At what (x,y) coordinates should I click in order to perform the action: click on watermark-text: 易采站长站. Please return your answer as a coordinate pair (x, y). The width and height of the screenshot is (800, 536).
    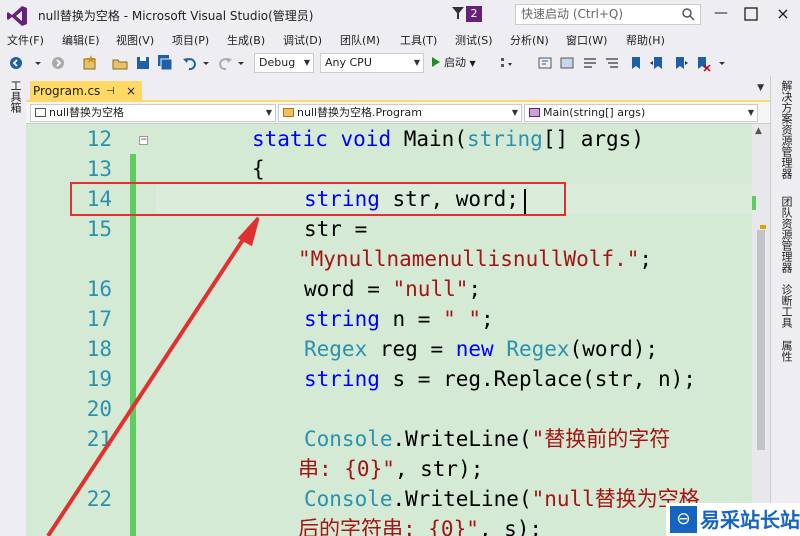
    Looking at the image, I should click on (750, 520).